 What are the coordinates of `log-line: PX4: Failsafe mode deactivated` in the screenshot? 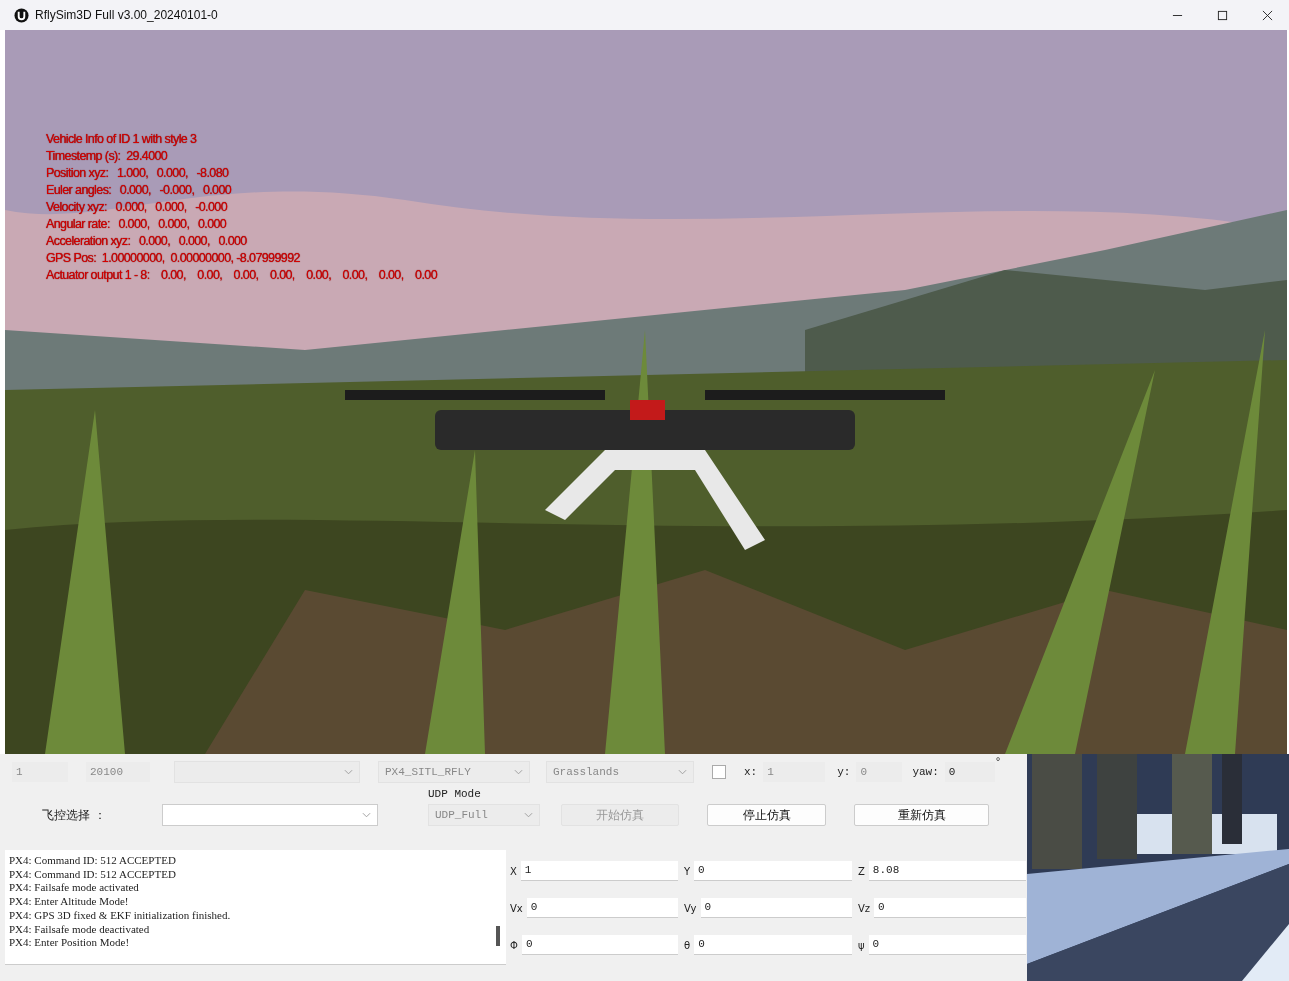 It's located at (80, 929).